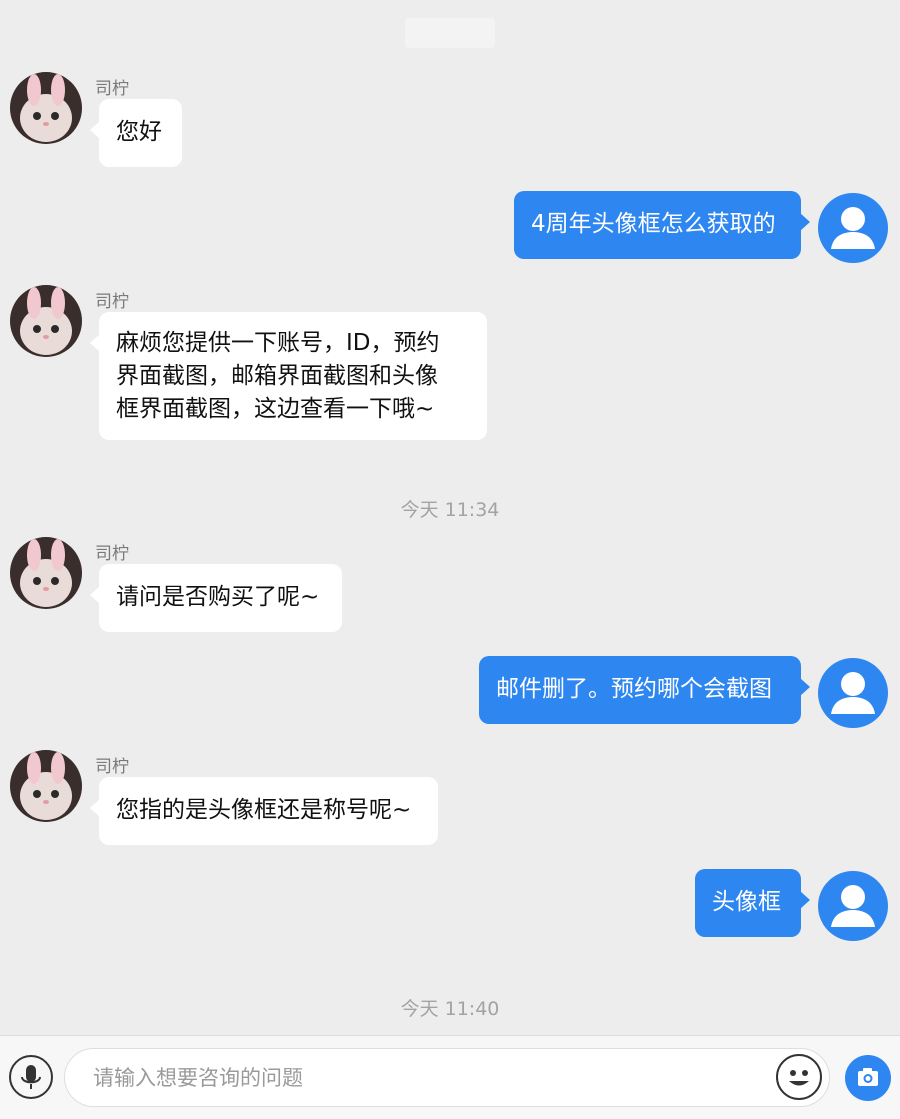  What do you see at coordinates (264, 811) in the screenshot?
I see `message-bubble-agent: 您指的是头像框还是称号呢~` at bounding box center [264, 811].